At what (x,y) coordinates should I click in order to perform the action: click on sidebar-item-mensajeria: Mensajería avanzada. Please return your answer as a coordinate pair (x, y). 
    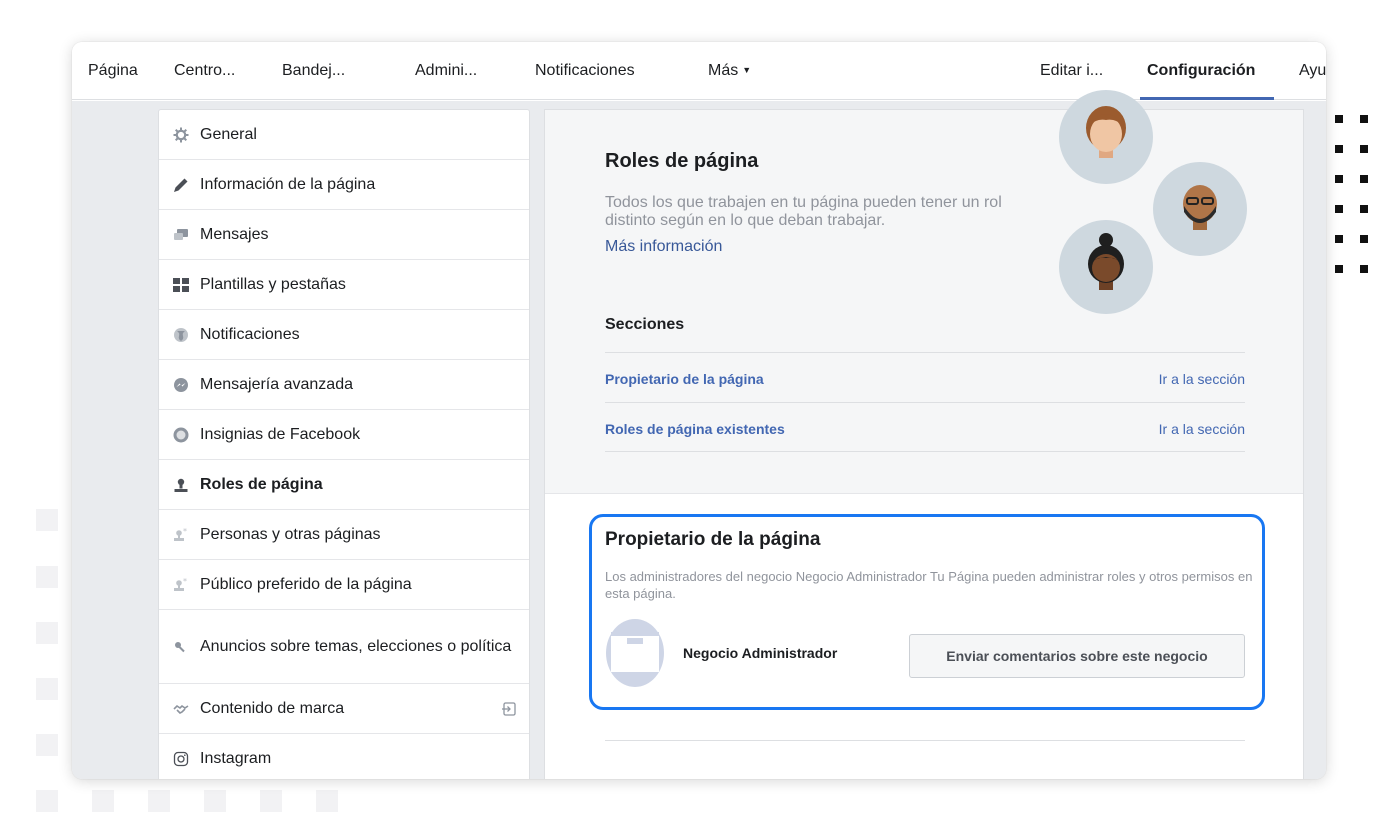
    Looking at the image, I should click on (344, 385).